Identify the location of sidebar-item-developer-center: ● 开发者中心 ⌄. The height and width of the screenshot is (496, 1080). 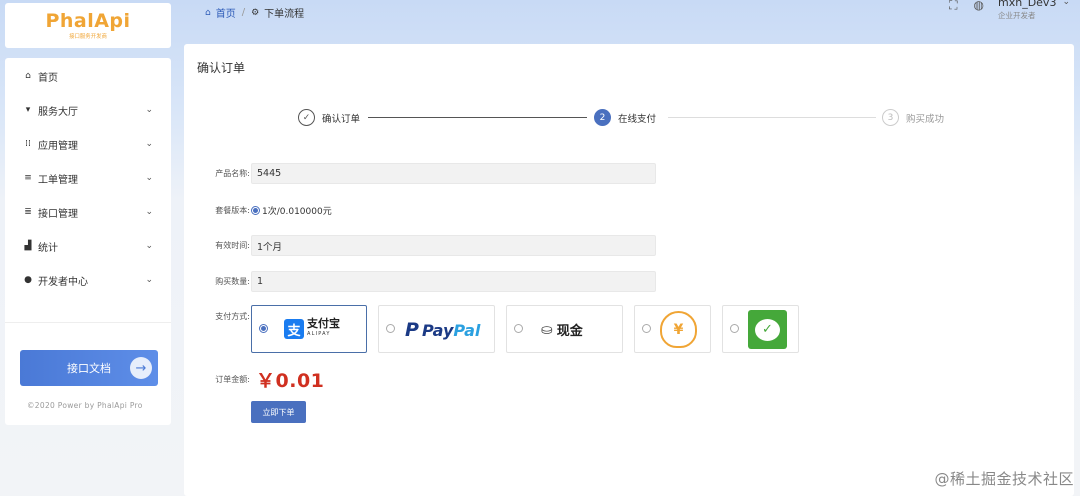
(88, 280).